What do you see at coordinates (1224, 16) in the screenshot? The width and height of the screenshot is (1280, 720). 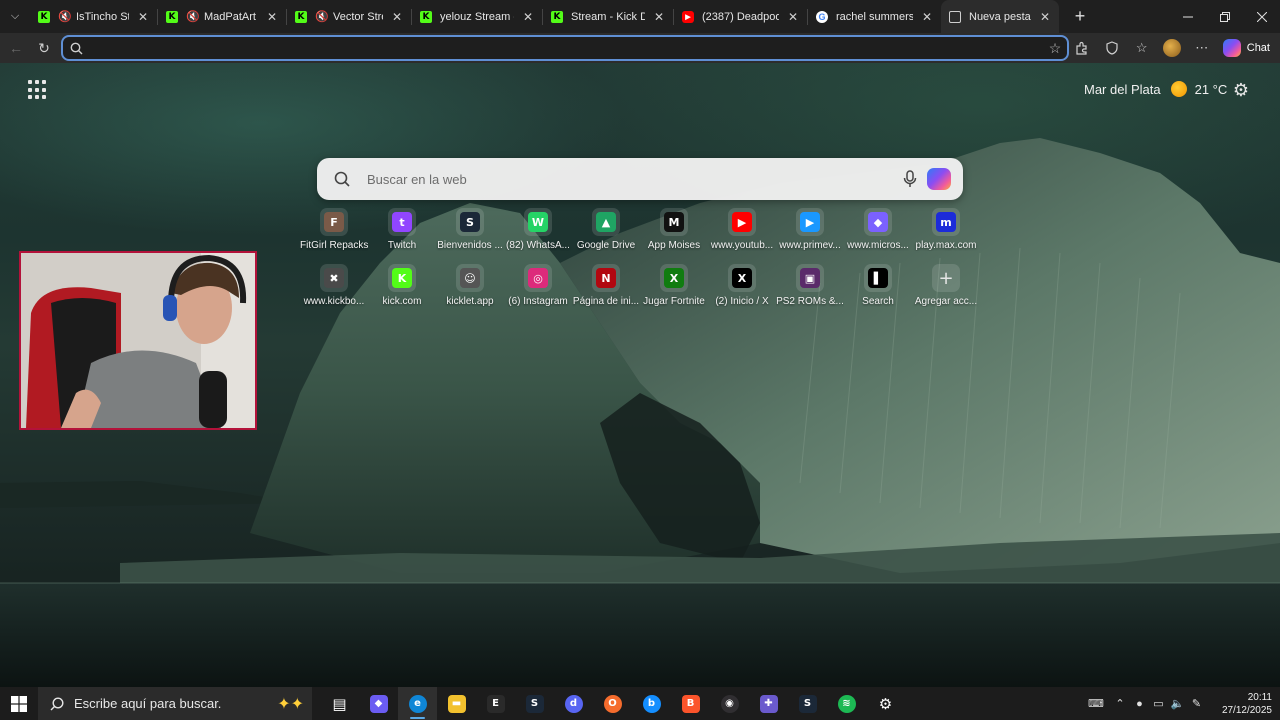 I see `restore-button` at bounding box center [1224, 16].